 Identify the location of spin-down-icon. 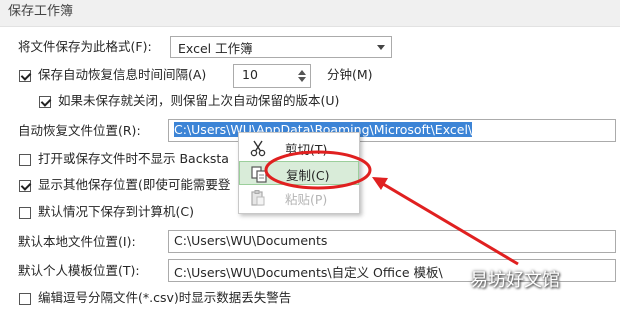
(302, 79).